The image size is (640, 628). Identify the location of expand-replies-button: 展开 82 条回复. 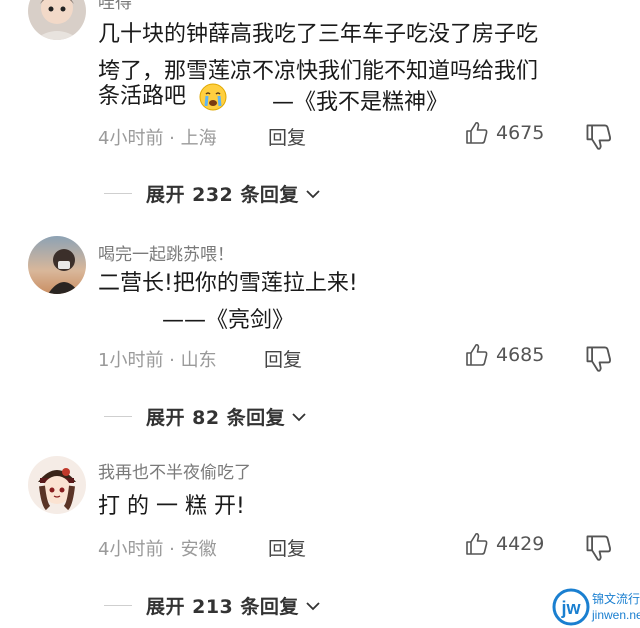
(206, 416).